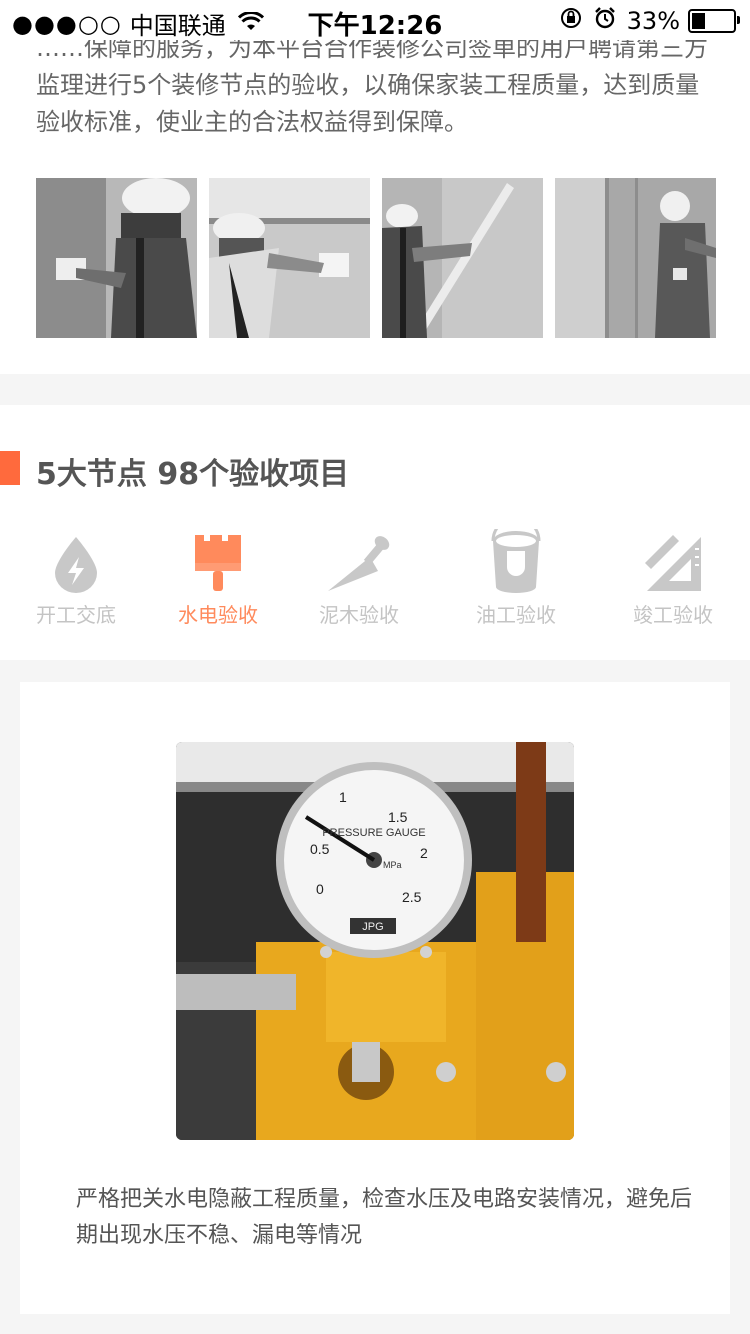  Describe the element at coordinates (462, 258) in the screenshot. I see `worker-wall-level-photo` at that location.